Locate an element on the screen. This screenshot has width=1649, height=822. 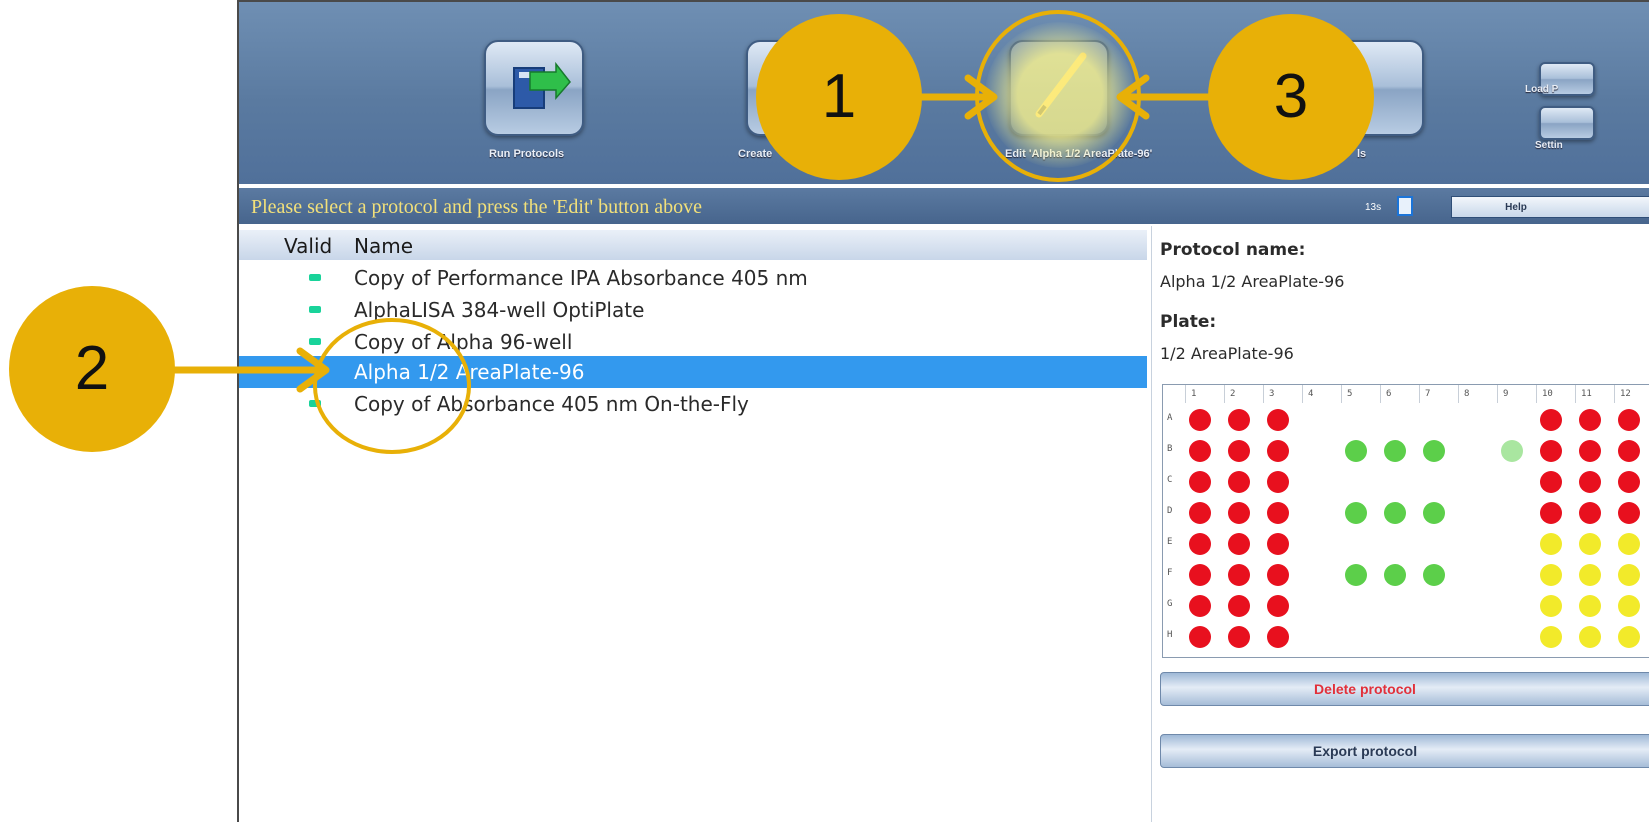
protocol-name-value: Alpha 1/2 AreaPlate-96 is located at coordinates (1252, 281).